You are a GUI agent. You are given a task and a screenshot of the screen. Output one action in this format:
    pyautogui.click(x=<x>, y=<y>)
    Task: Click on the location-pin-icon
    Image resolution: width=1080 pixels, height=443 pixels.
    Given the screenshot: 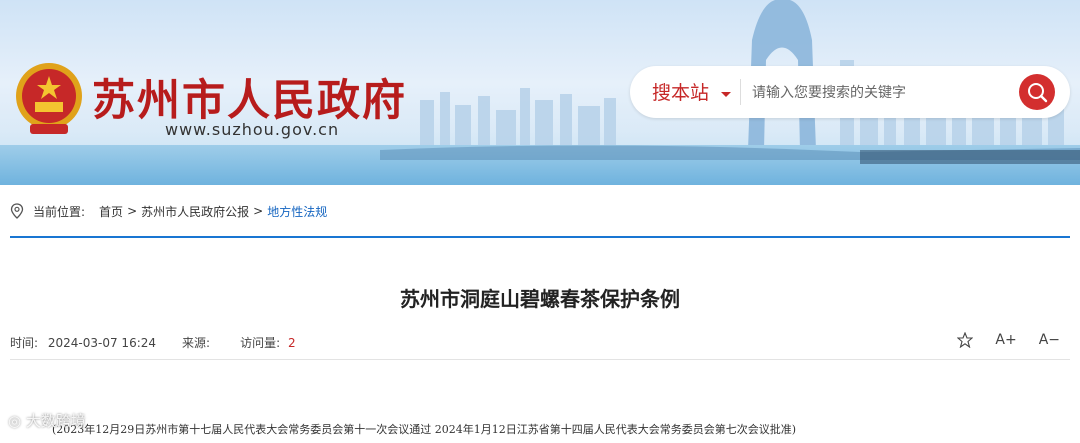 What is the action you would take?
    pyautogui.click(x=17, y=211)
    